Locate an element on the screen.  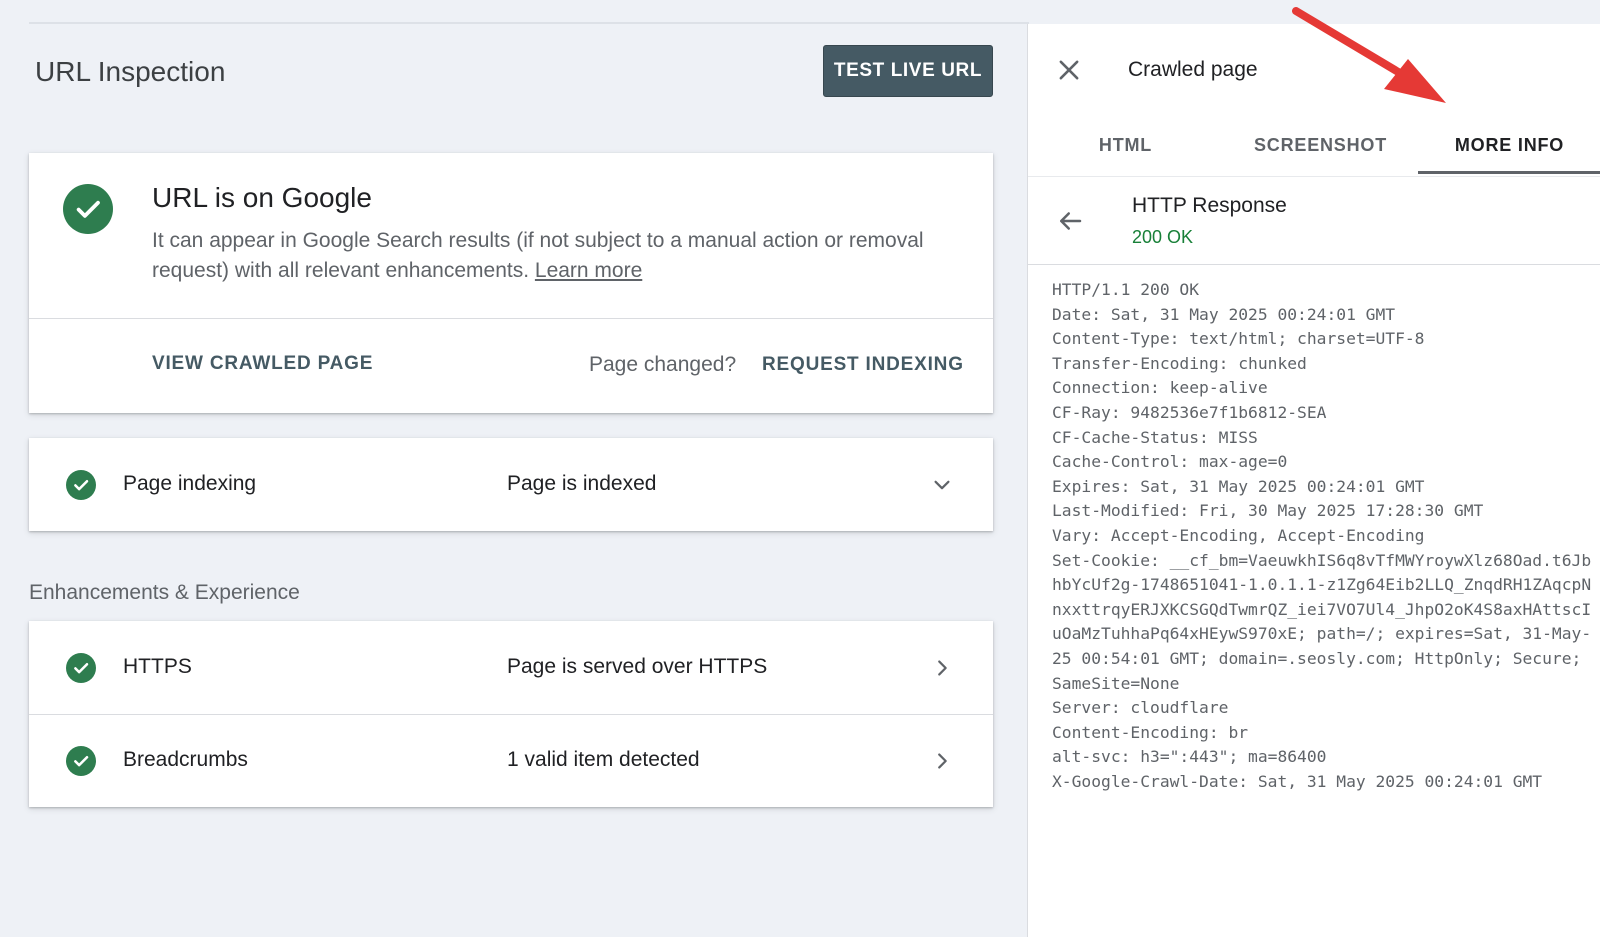
page-changed-label: Page changed? is located at coordinates (663, 364).